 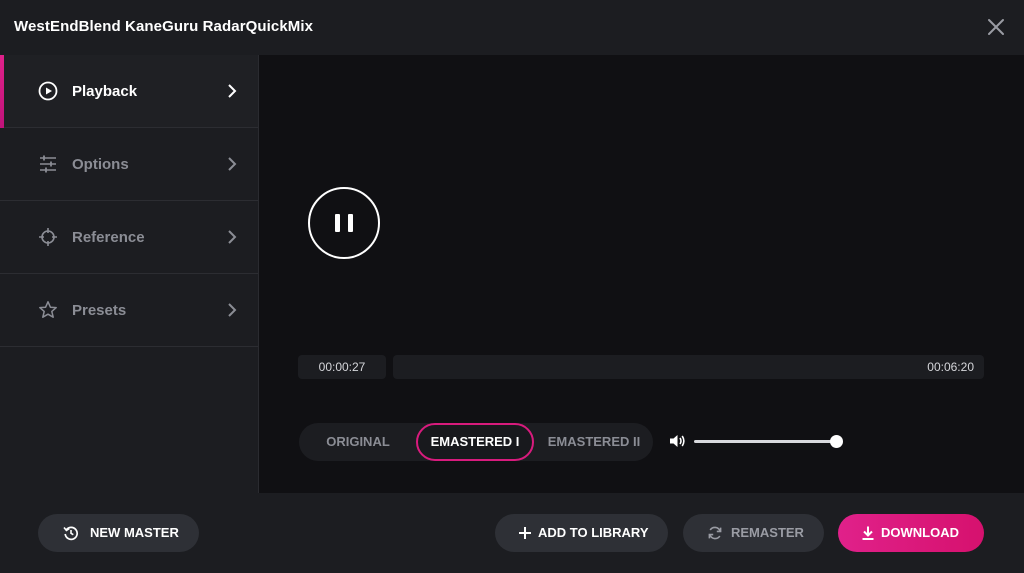 I want to click on window-title: WestEndBlend KaneGuru RadarQuickMix, so click(x=164, y=26).